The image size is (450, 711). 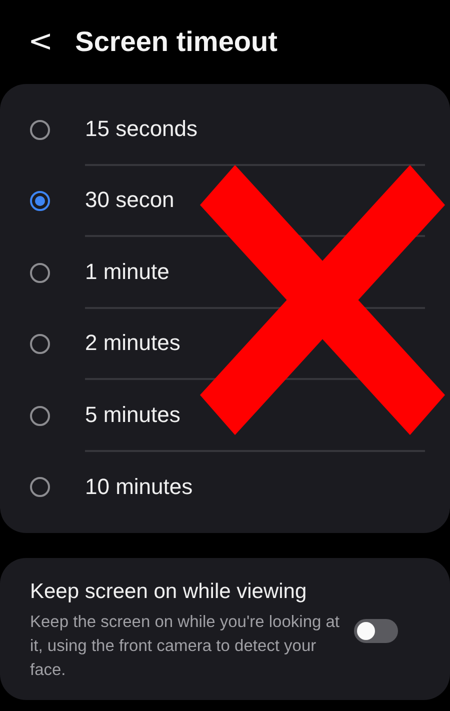 What do you see at coordinates (139, 487) in the screenshot?
I see `option-label: 10 minutes` at bounding box center [139, 487].